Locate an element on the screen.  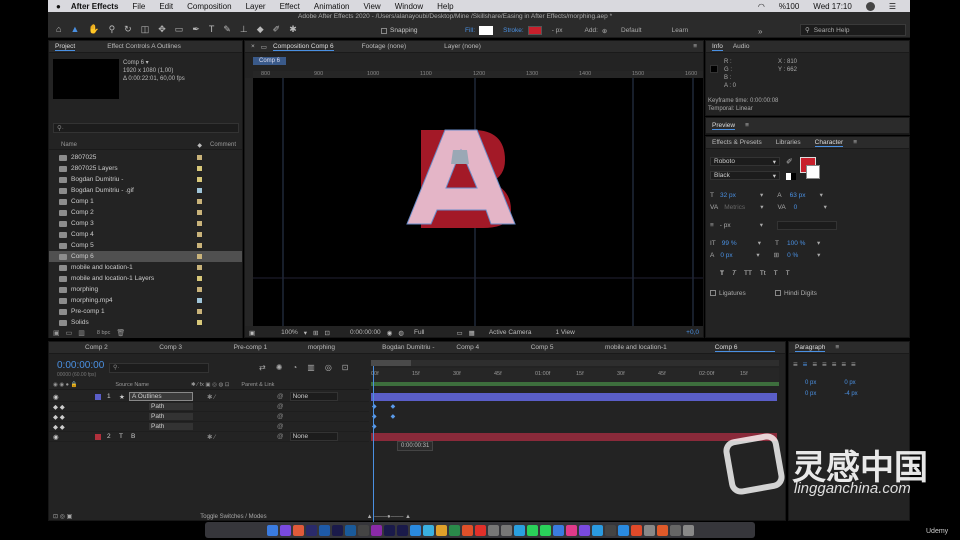
pan-behind-tool-icon: ✥ is located at coordinates (162, 29).